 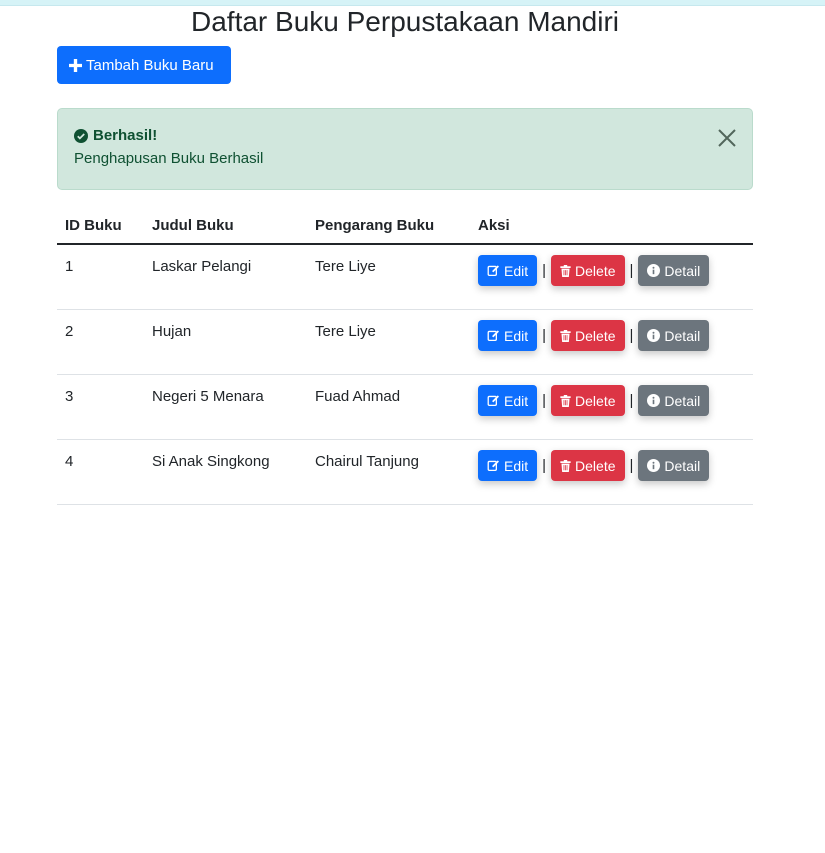 I want to click on close-alert-button, so click(x=727, y=138).